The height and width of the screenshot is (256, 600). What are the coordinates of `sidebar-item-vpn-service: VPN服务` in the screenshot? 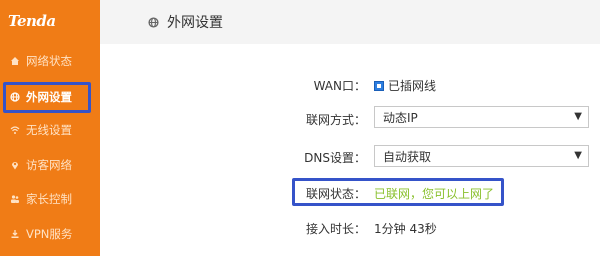 It's located at (50, 234).